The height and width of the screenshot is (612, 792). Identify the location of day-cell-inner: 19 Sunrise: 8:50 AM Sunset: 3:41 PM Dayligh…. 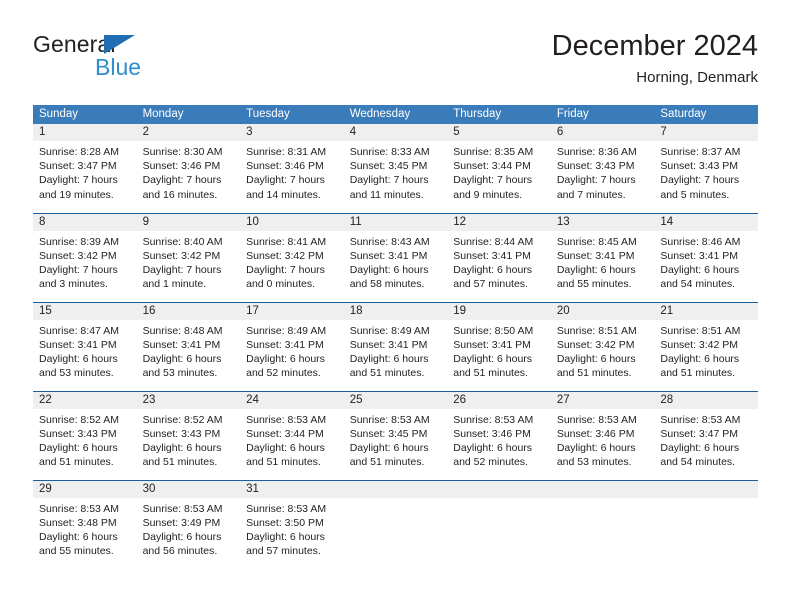
(499, 346).